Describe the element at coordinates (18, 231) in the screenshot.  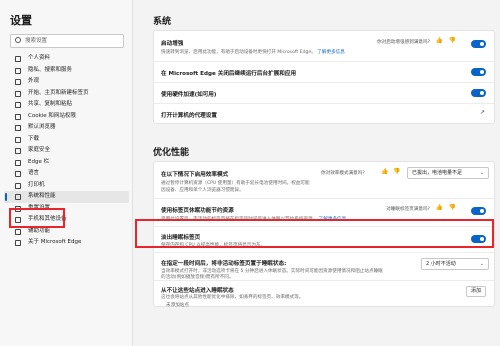
I see `accessibility-icon` at that location.